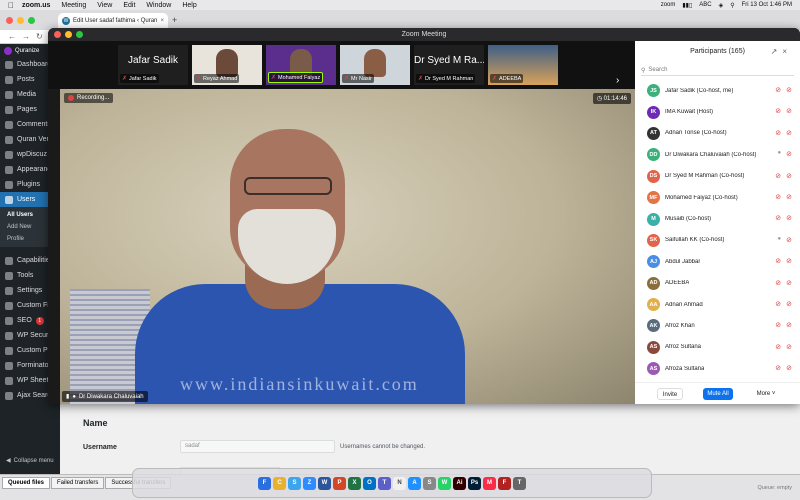 The width and height of the screenshot is (800, 500). What do you see at coordinates (36, 5) in the screenshot?
I see `menu-app: zoom.us` at bounding box center [36, 5].